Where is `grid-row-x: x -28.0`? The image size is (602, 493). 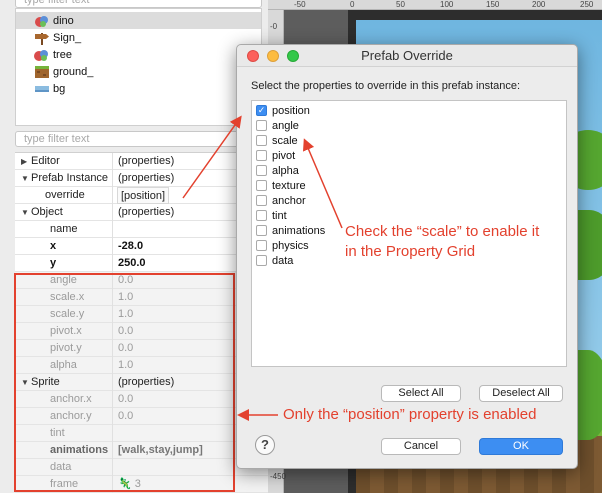
grid-row-x: x -28.0 is located at coordinates (141, 246).